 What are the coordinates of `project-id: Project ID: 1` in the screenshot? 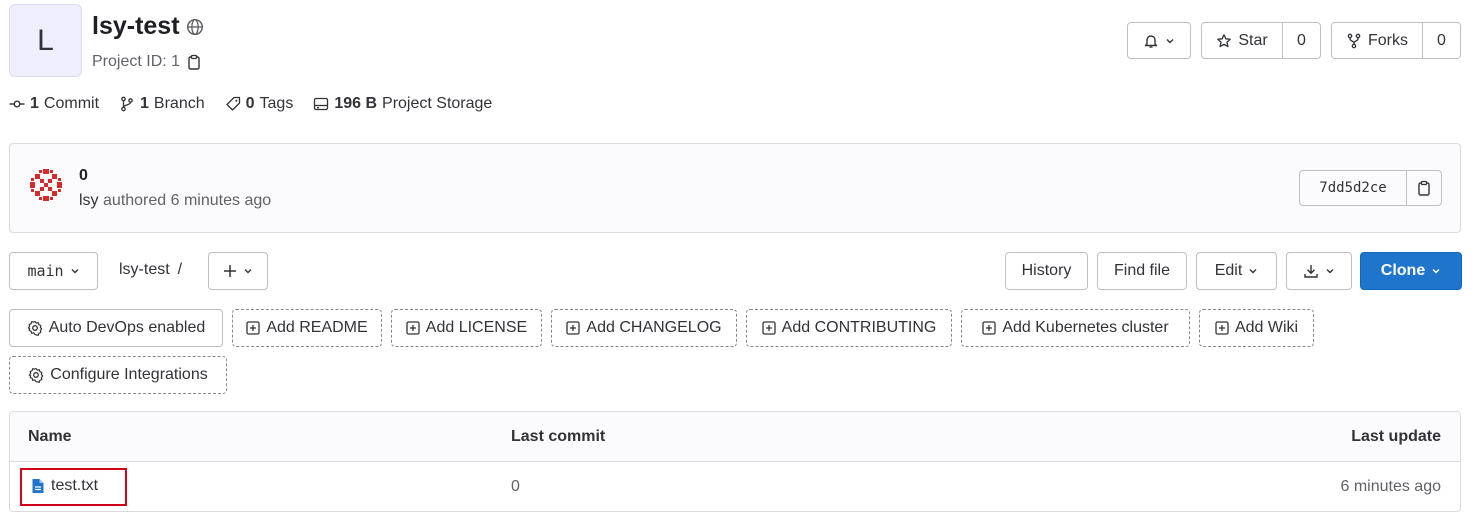 It's located at (147, 62).